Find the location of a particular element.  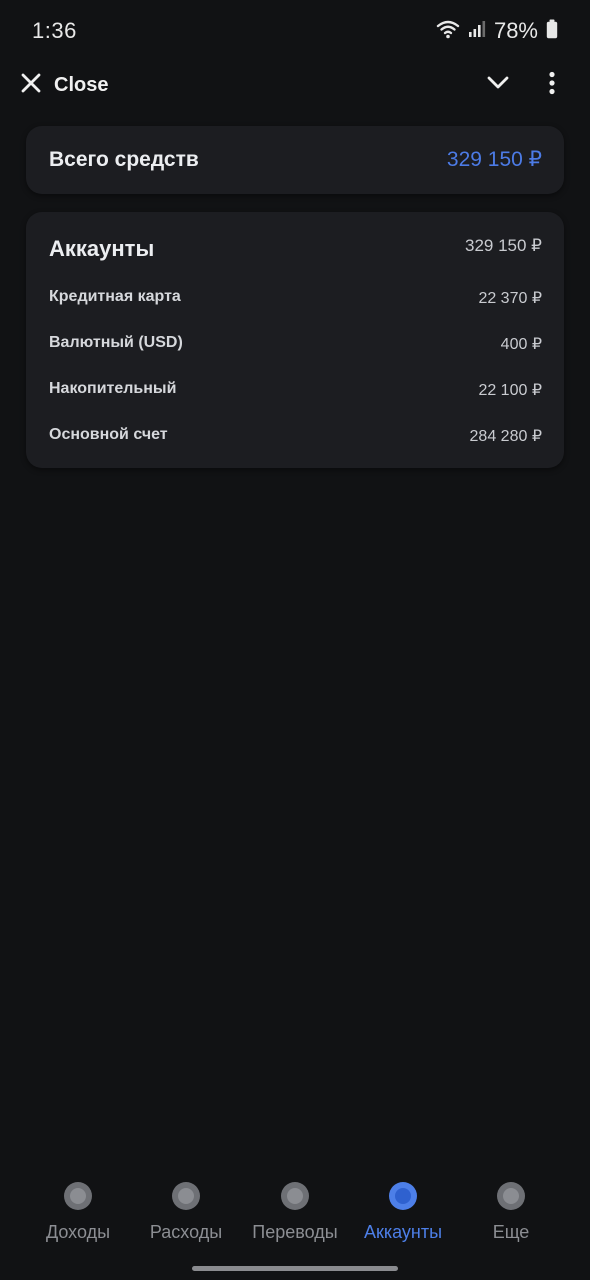

income-icon is located at coordinates (78, 1196).